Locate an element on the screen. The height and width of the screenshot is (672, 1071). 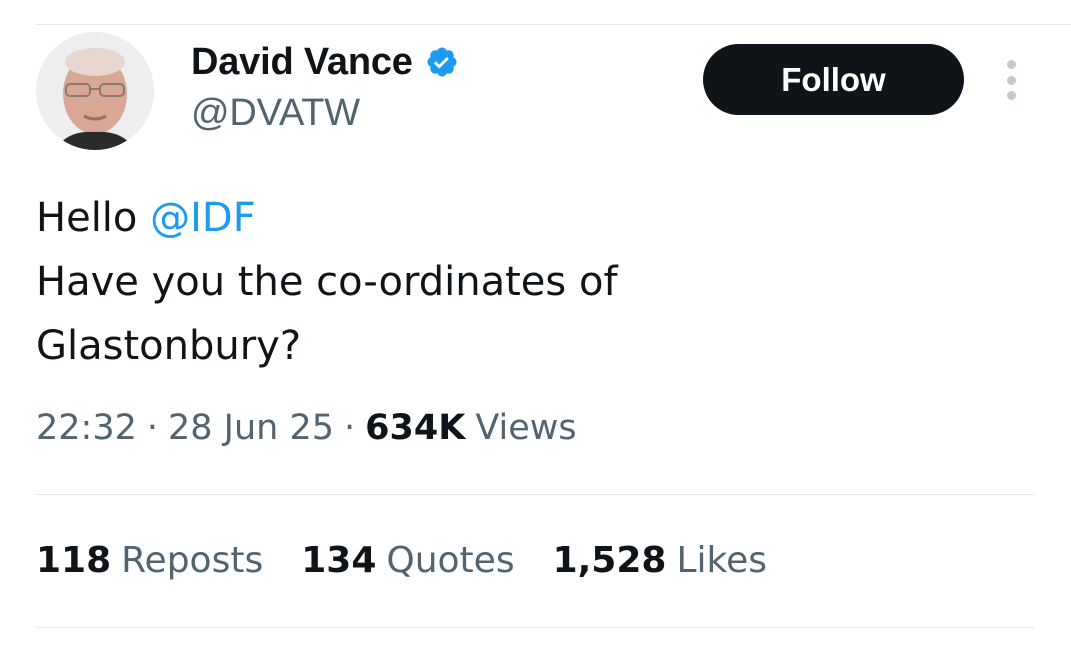
tweet-greeting: Hello is located at coordinates (93, 218).